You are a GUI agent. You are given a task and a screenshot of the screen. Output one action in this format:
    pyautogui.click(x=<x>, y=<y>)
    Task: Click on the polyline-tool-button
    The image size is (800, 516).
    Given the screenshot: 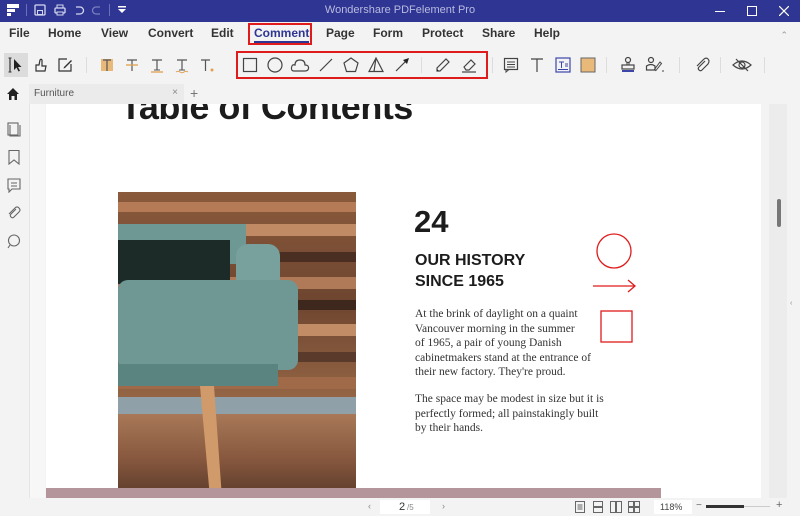 What is the action you would take?
    pyautogui.click(x=376, y=65)
    